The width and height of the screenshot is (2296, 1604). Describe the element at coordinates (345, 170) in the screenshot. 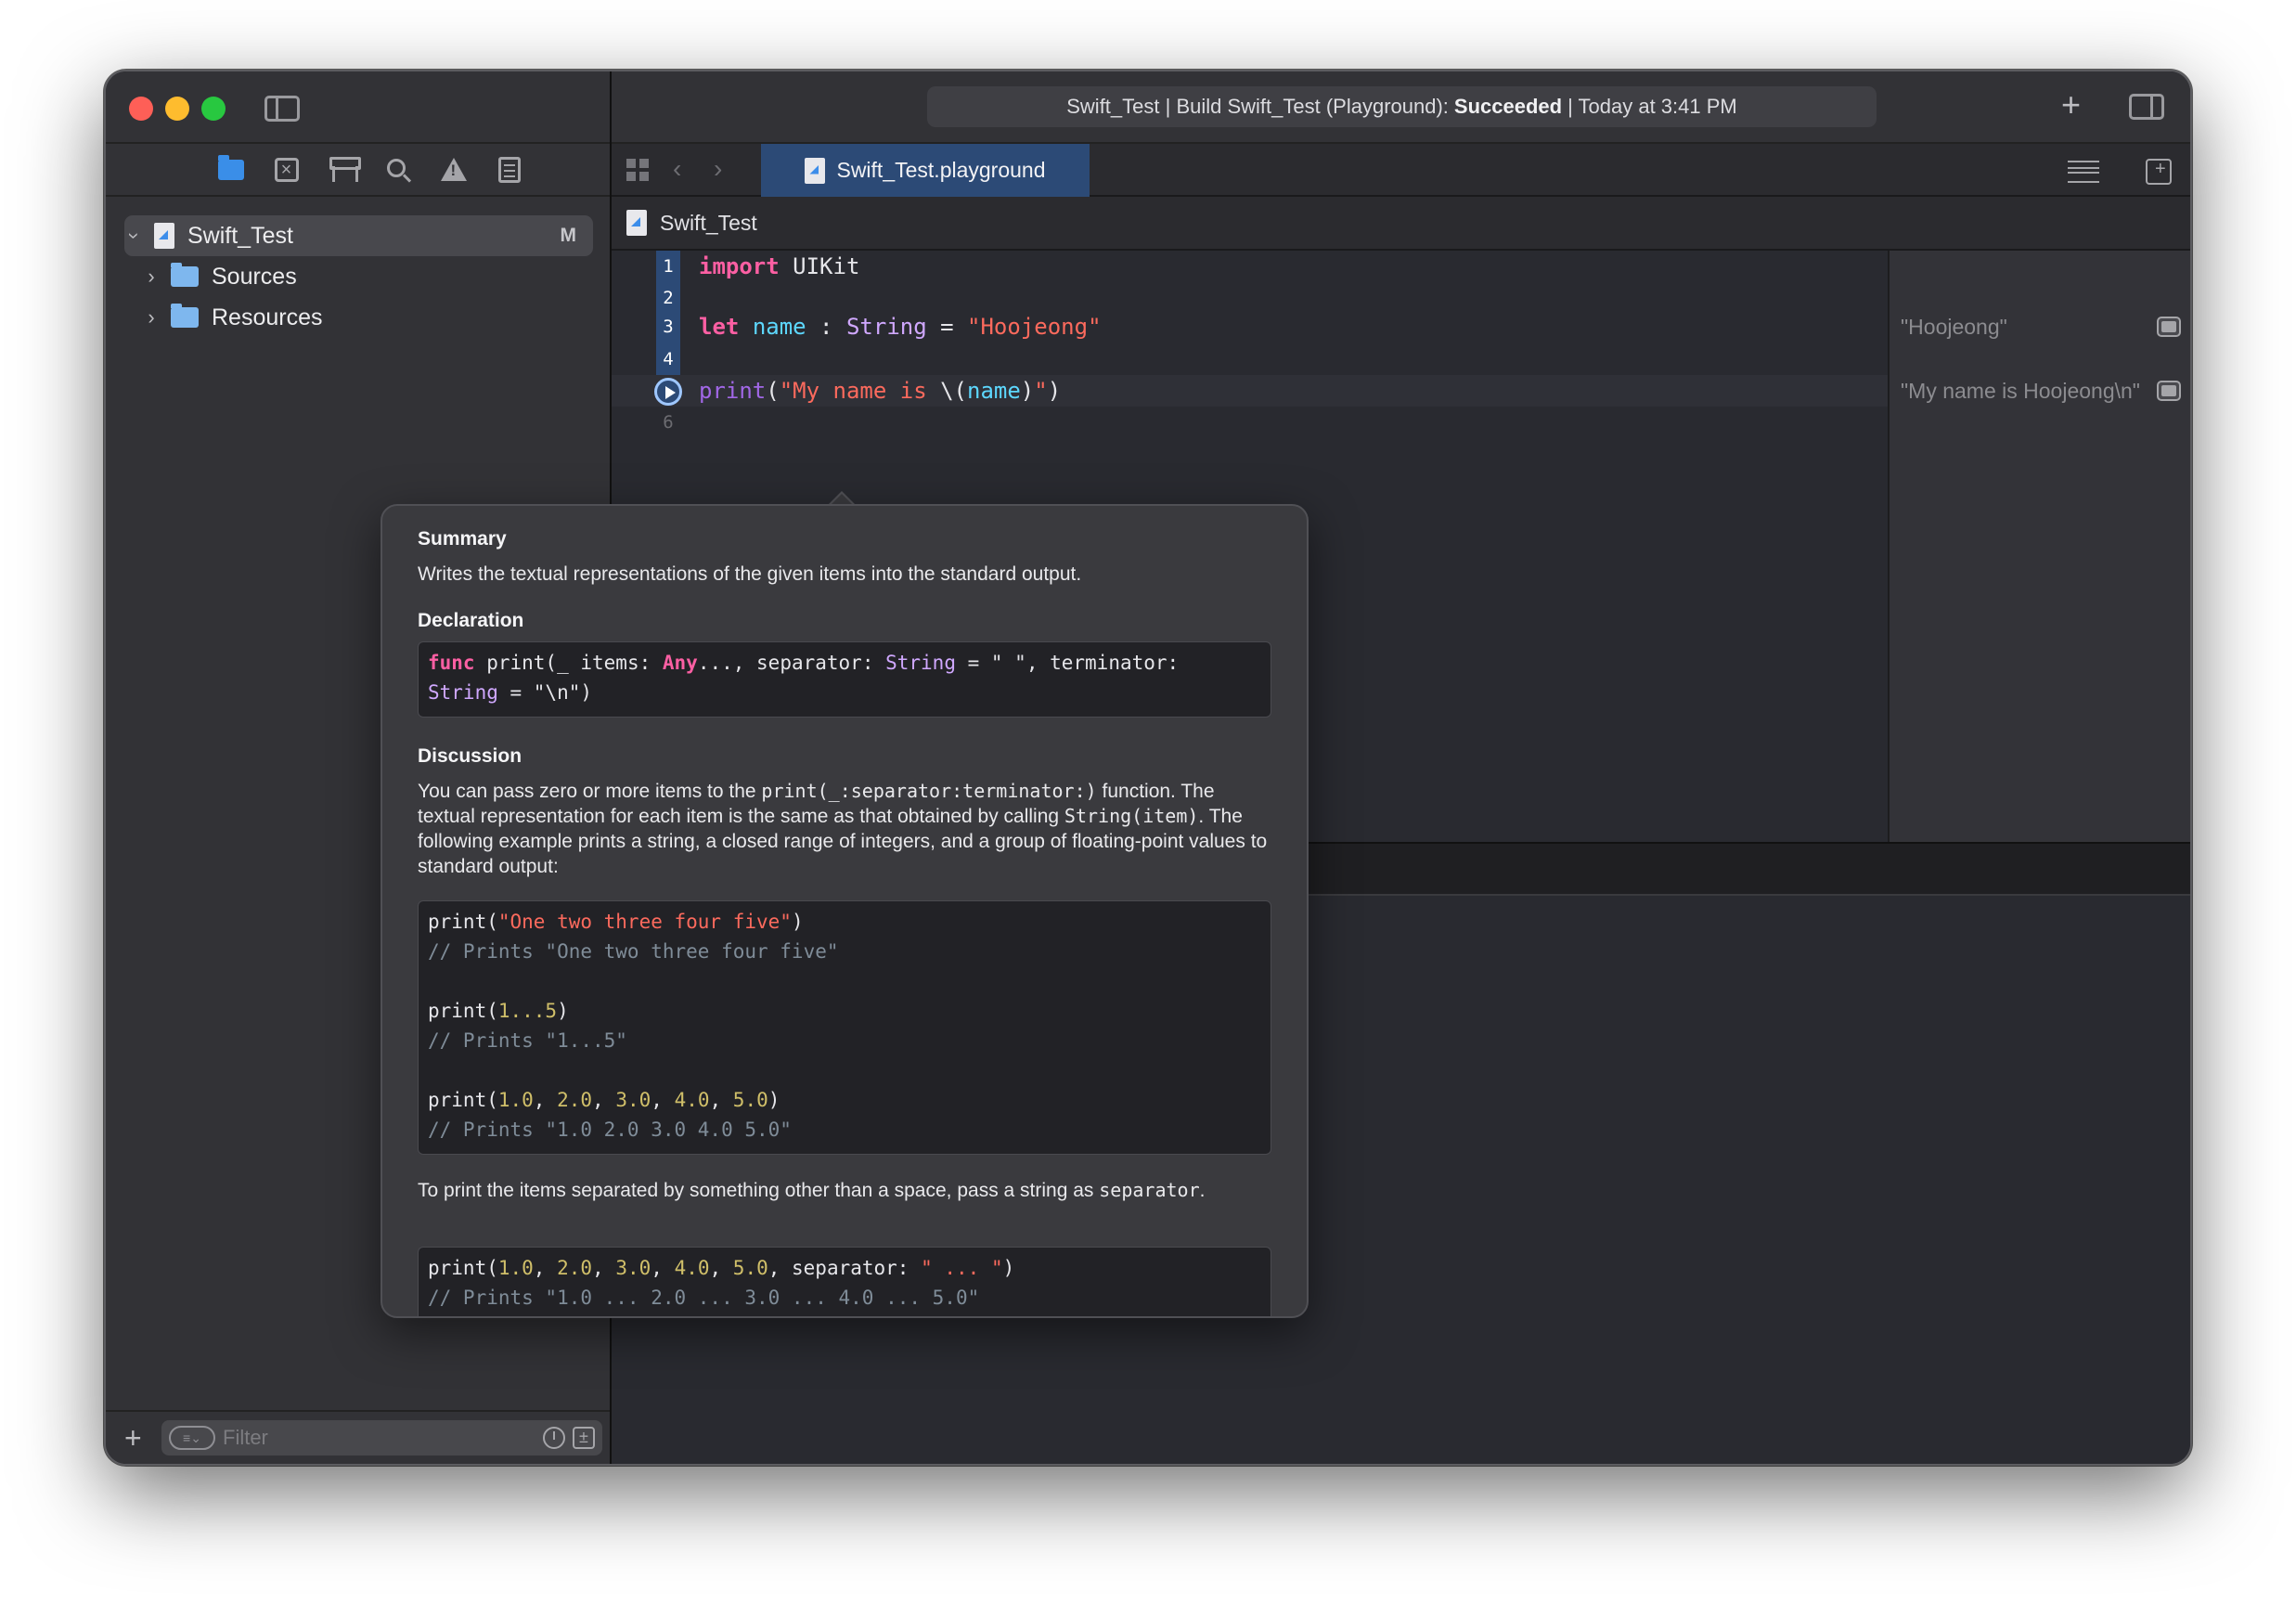

I see `symbol-navigator-tab` at that location.